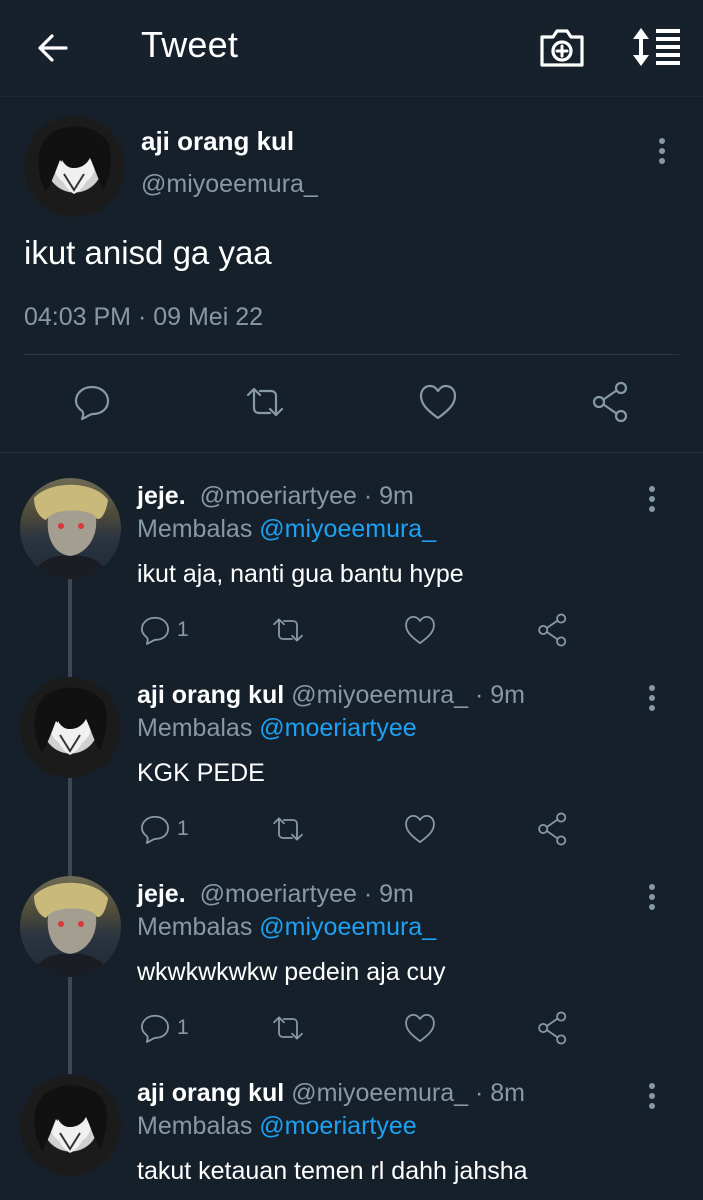 The height and width of the screenshot is (1200, 703). I want to click on divider, so click(351, 354).